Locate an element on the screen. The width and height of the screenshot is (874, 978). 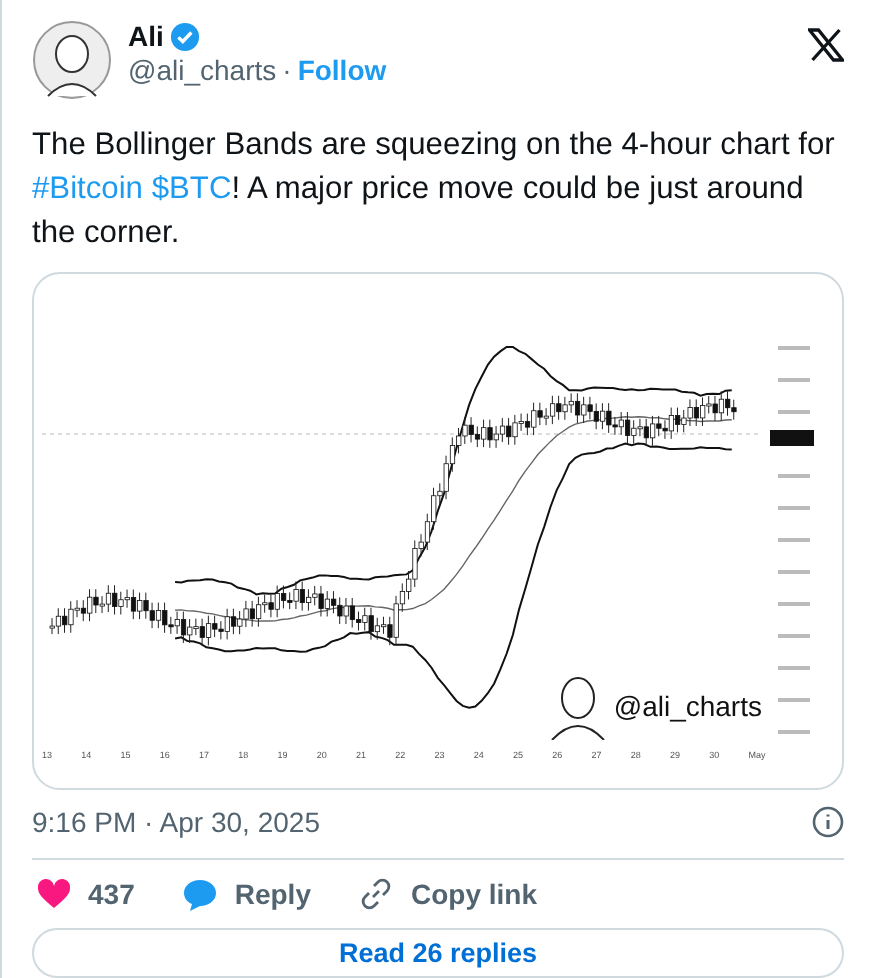
watermark-handle: @ali_charts is located at coordinates (687, 706).